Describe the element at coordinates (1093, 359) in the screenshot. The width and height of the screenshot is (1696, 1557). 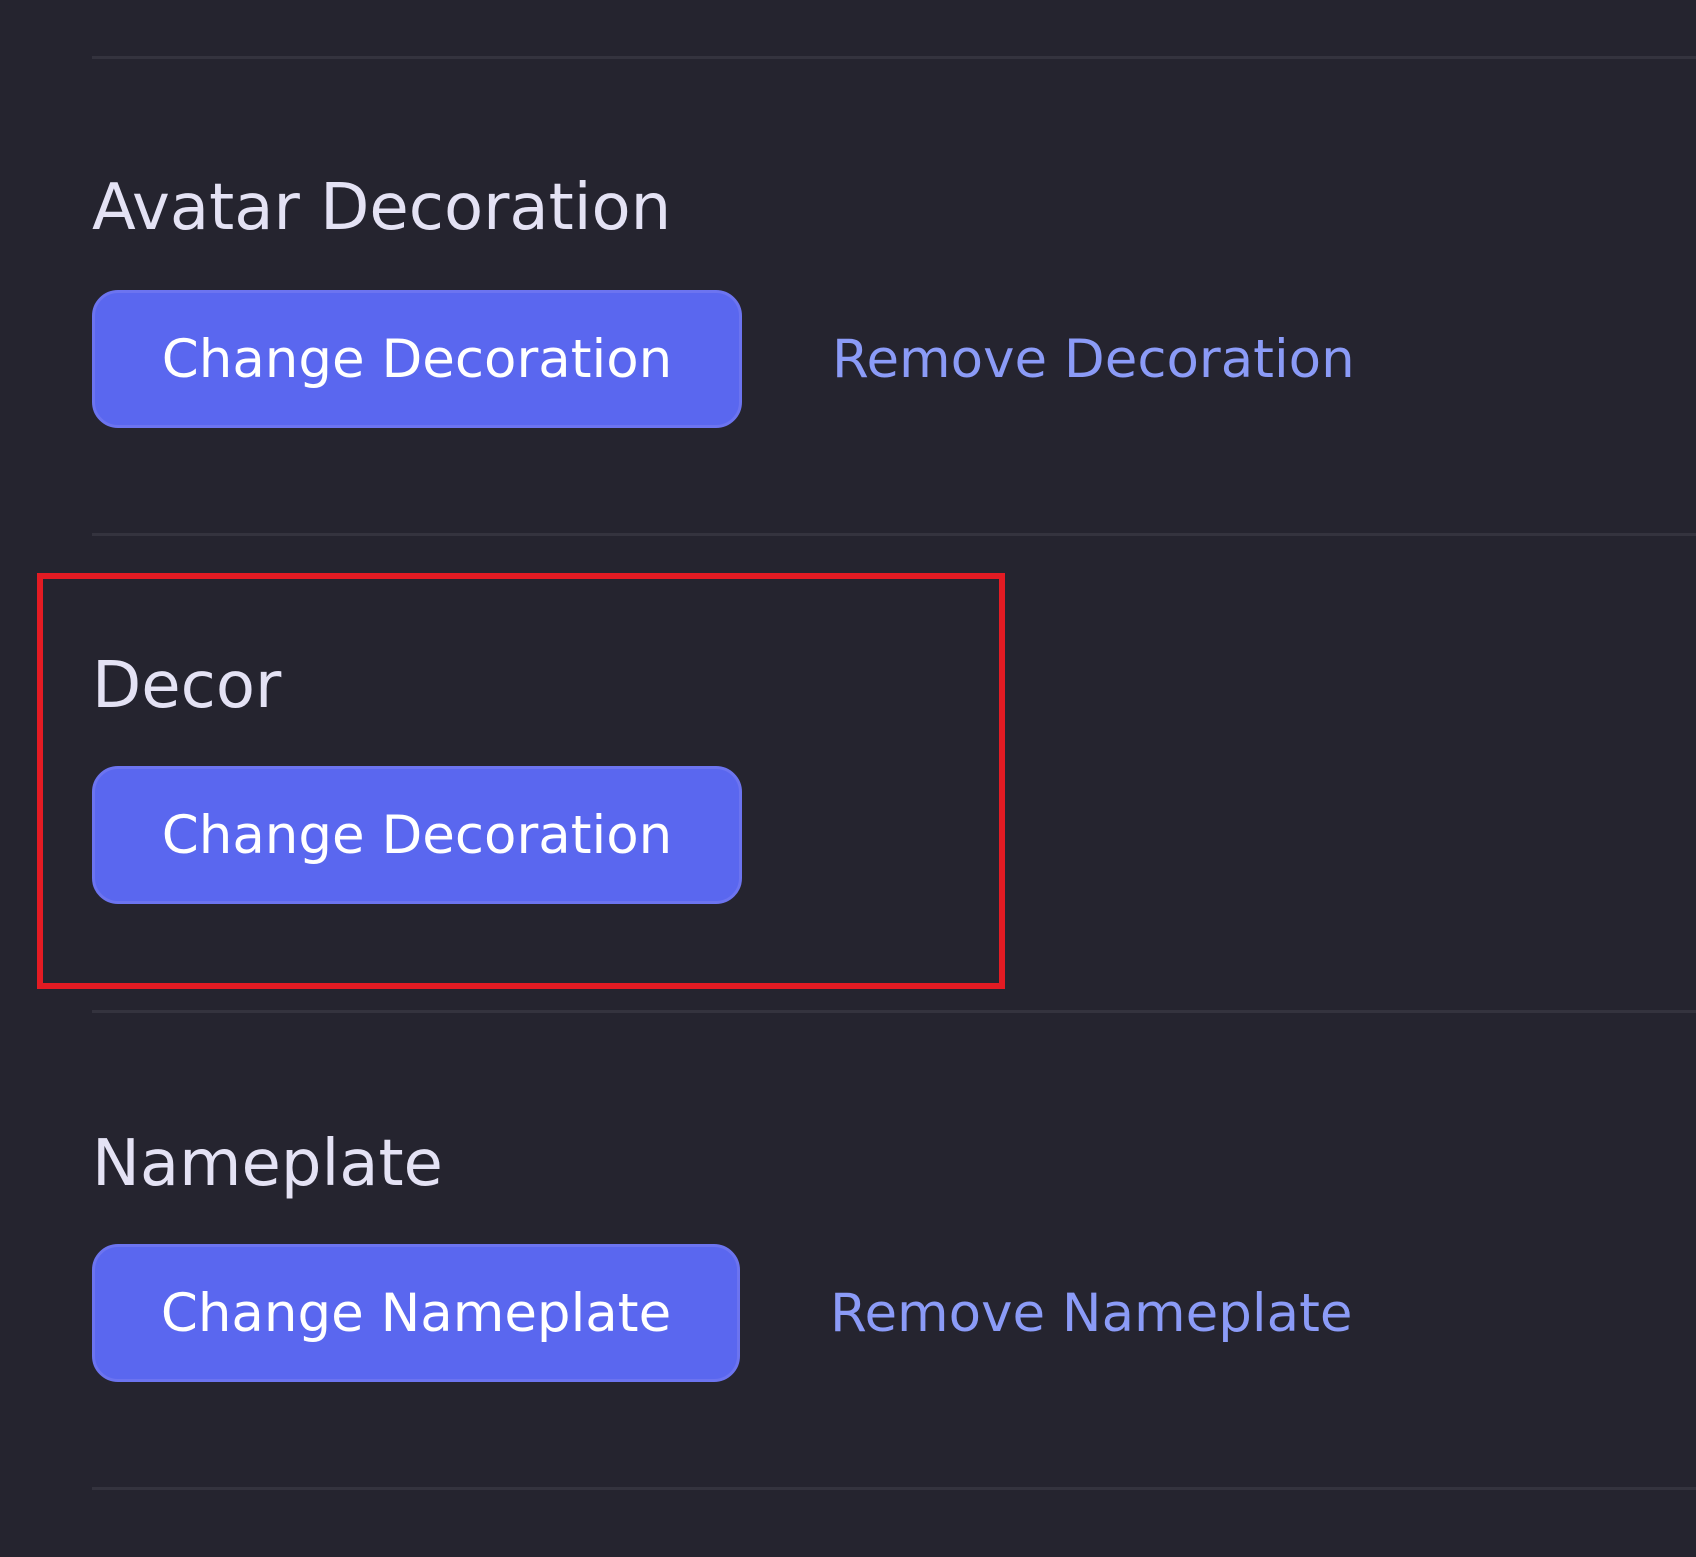
I see `remove-avatar-decoration-button: Remove Decoration` at that location.